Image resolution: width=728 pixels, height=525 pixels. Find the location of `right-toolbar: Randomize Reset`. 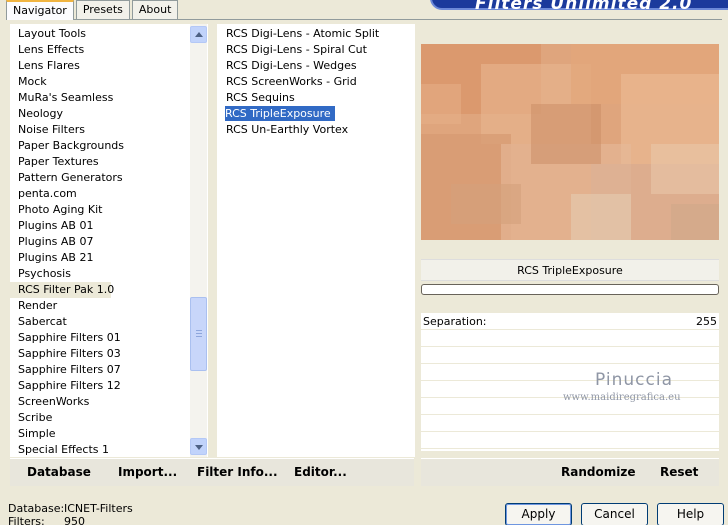

right-toolbar: Randomize Reset is located at coordinates (570, 472).